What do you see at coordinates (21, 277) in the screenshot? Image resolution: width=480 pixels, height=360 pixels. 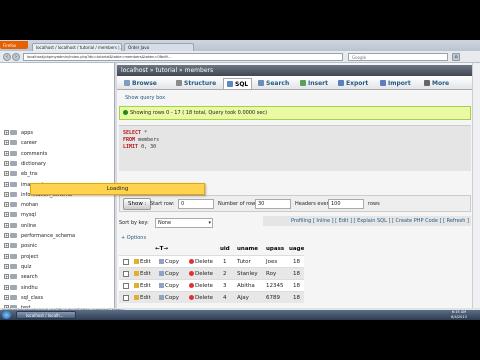 I see `sidebar-database-item: + search` at bounding box center [21, 277].